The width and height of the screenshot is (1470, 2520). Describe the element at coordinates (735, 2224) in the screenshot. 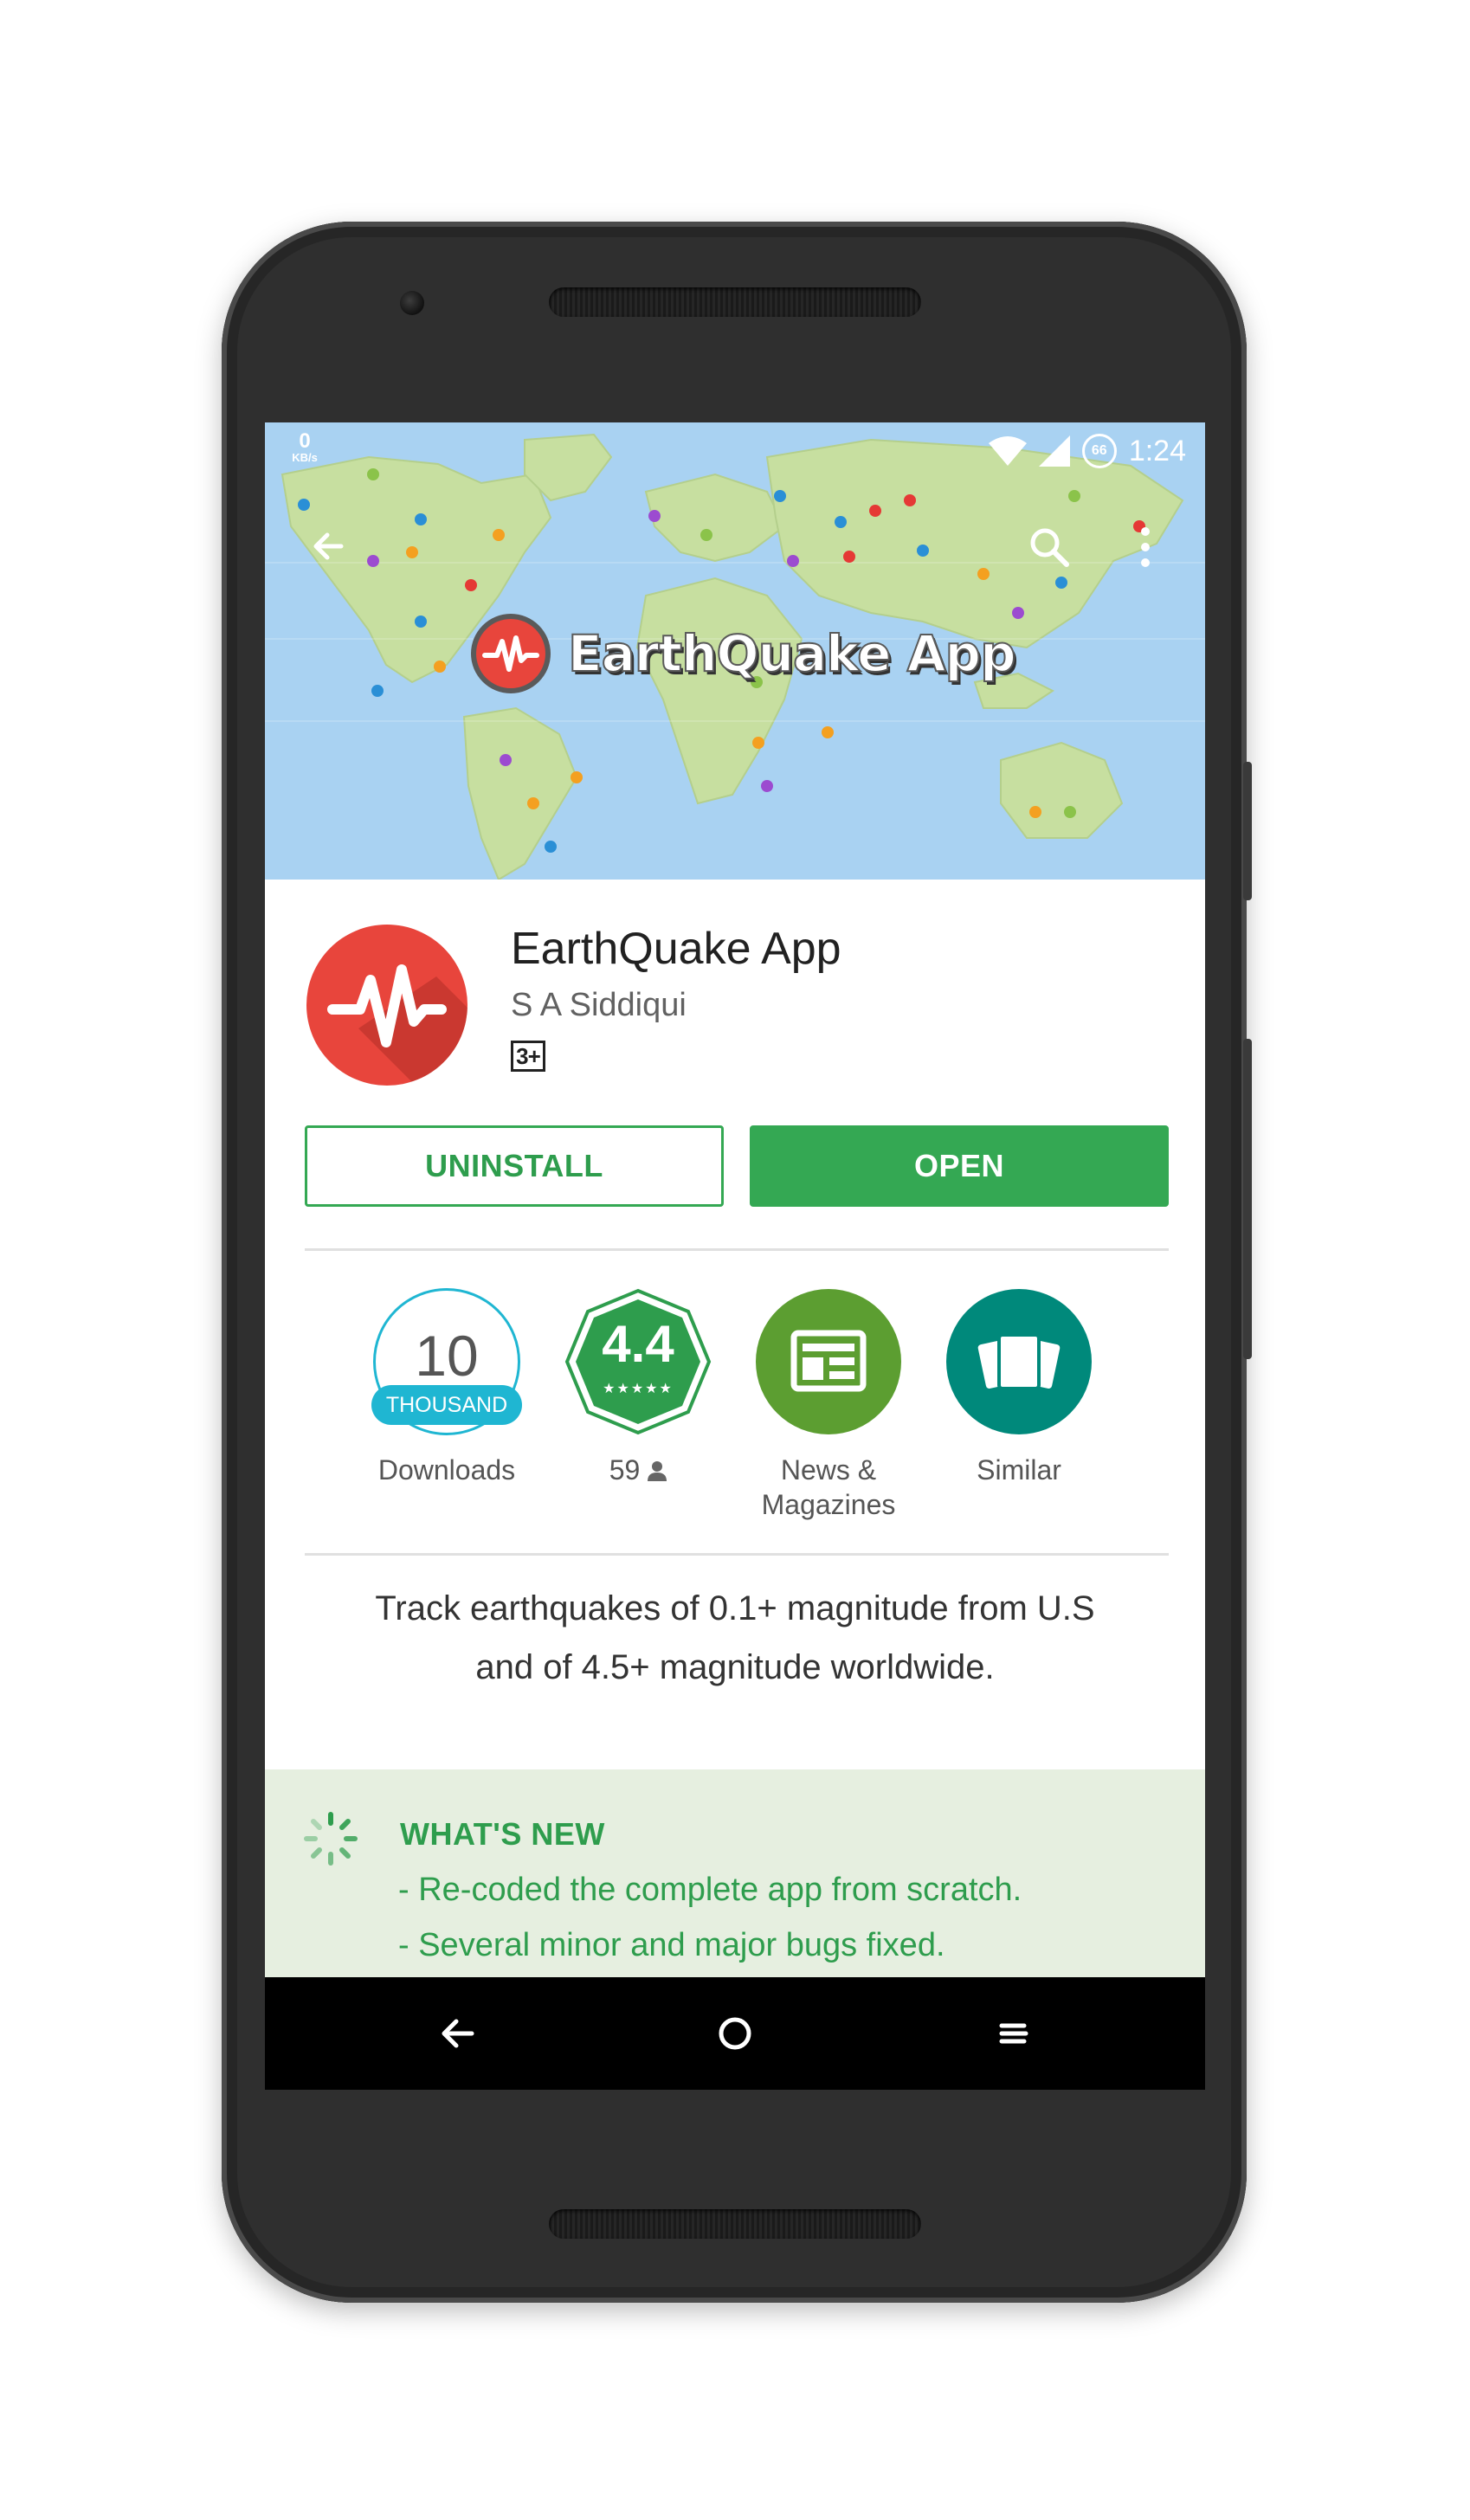

I see `bottom-speaker` at that location.